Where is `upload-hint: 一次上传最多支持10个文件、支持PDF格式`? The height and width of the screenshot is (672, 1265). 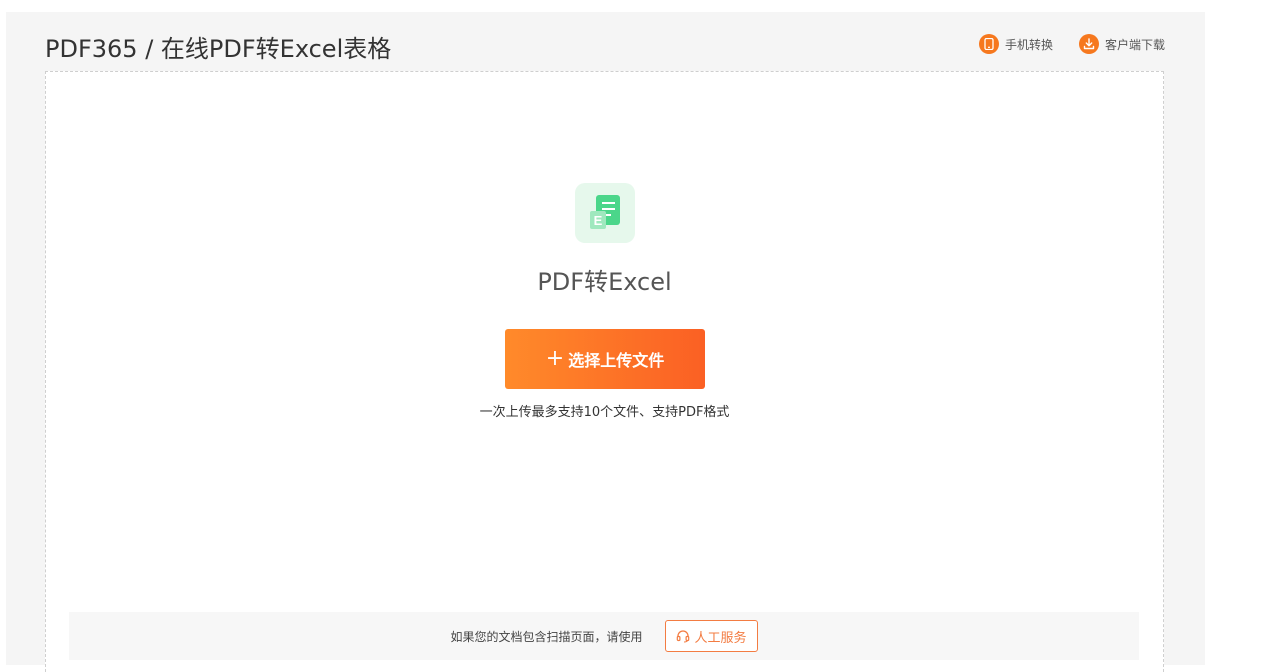
upload-hint: 一次上传最多支持10个文件、支持PDF格式 is located at coordinates (604, 412).